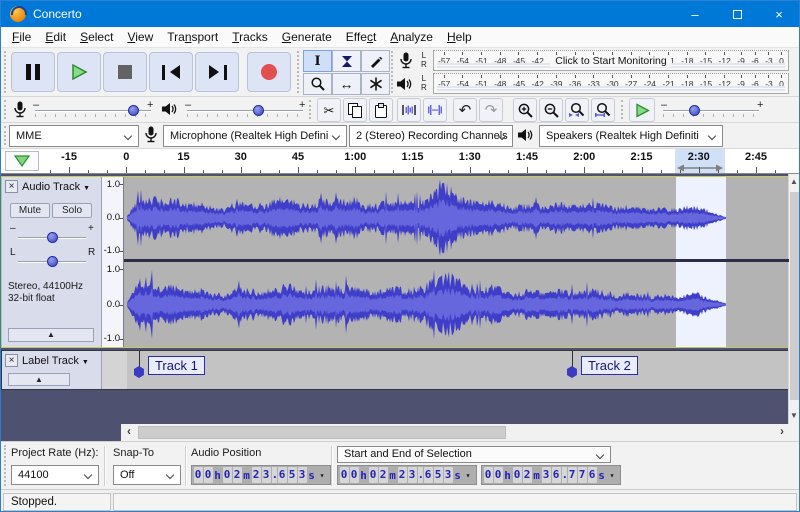  Describe the element at coordinates (375, 61) in the screenshot. I see `draw-tool-button` at that location.